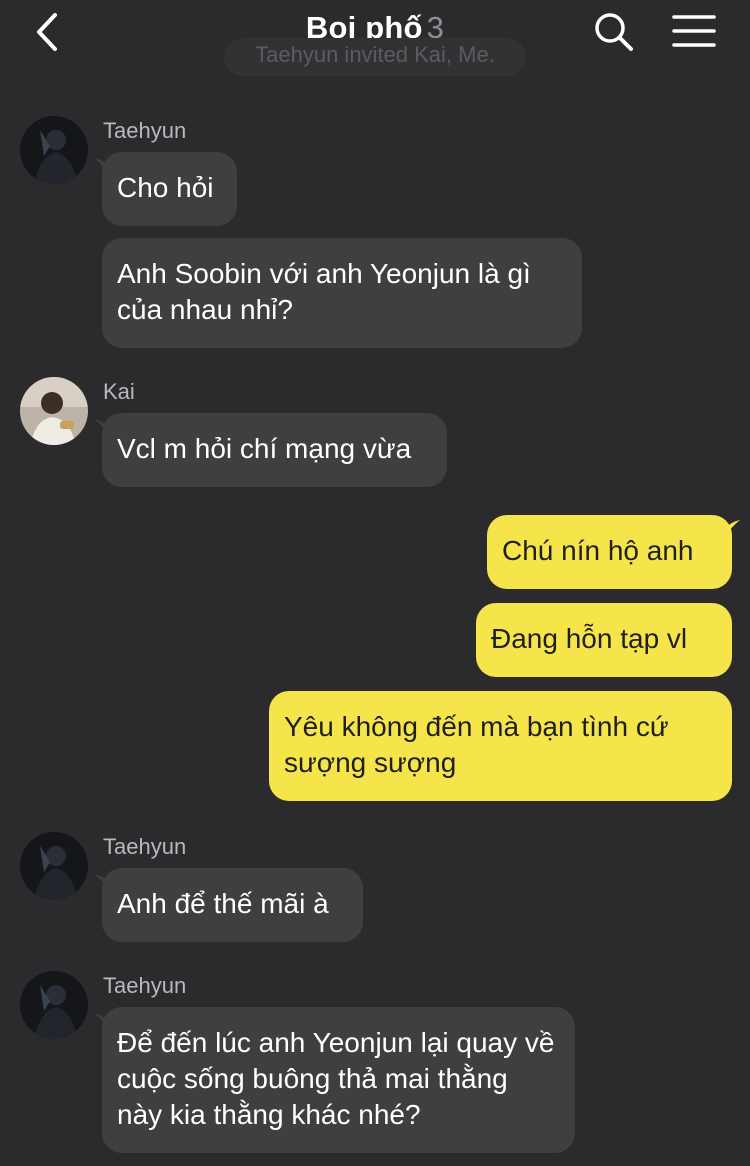 Image resolution: width=750 pixels, height=1166 pixels. What do you see at coordinates (119, 391) in the screenshot?
I see `sender-name: Kai` at bounding box center [119, 391].